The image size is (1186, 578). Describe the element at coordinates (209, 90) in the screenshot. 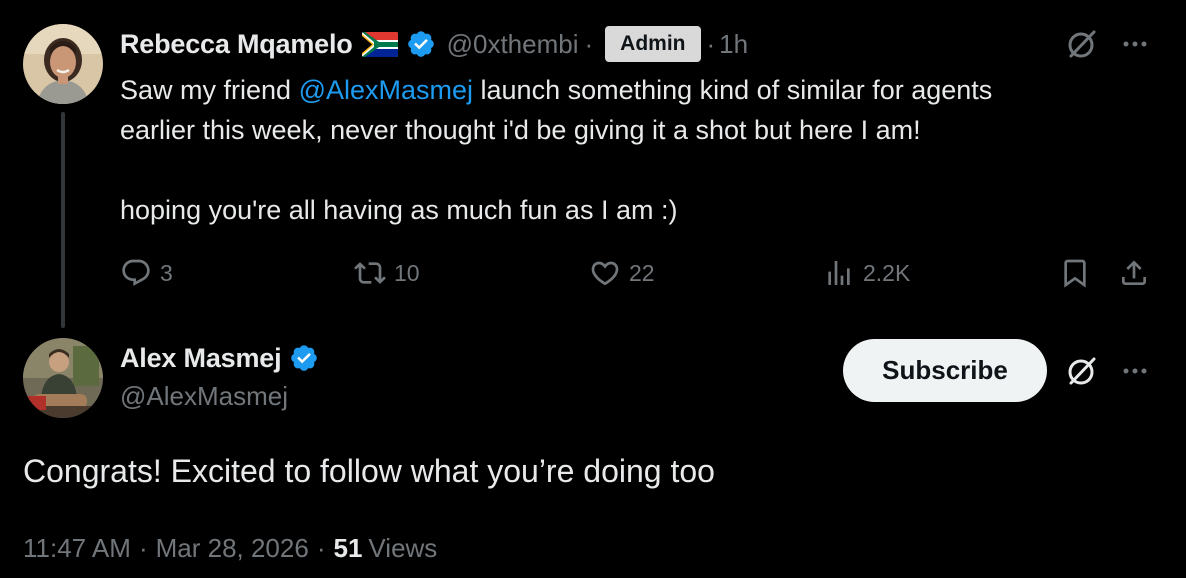

I see `text-segment: Saw my friend` at that location.